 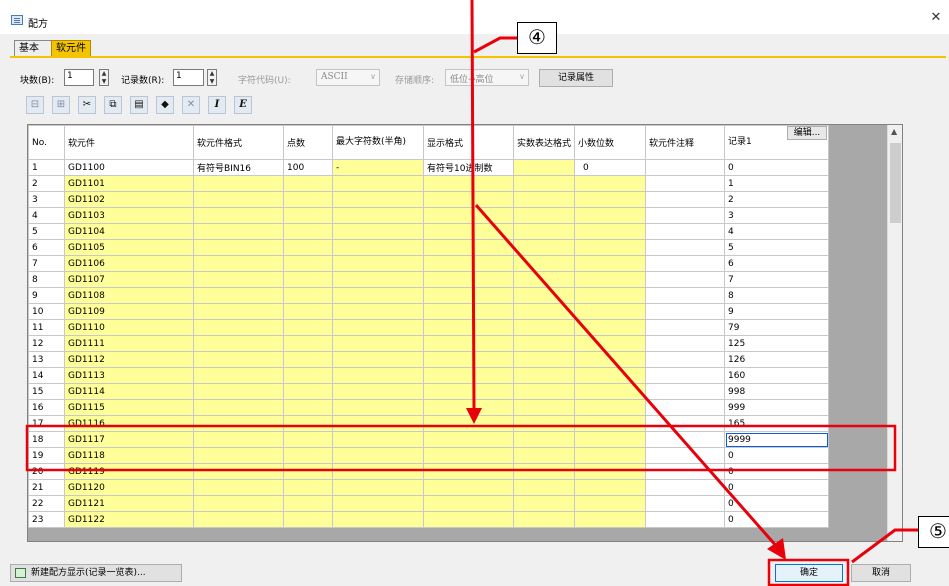 I want to click on cell-record1: 165, so click(x=776, y=423).